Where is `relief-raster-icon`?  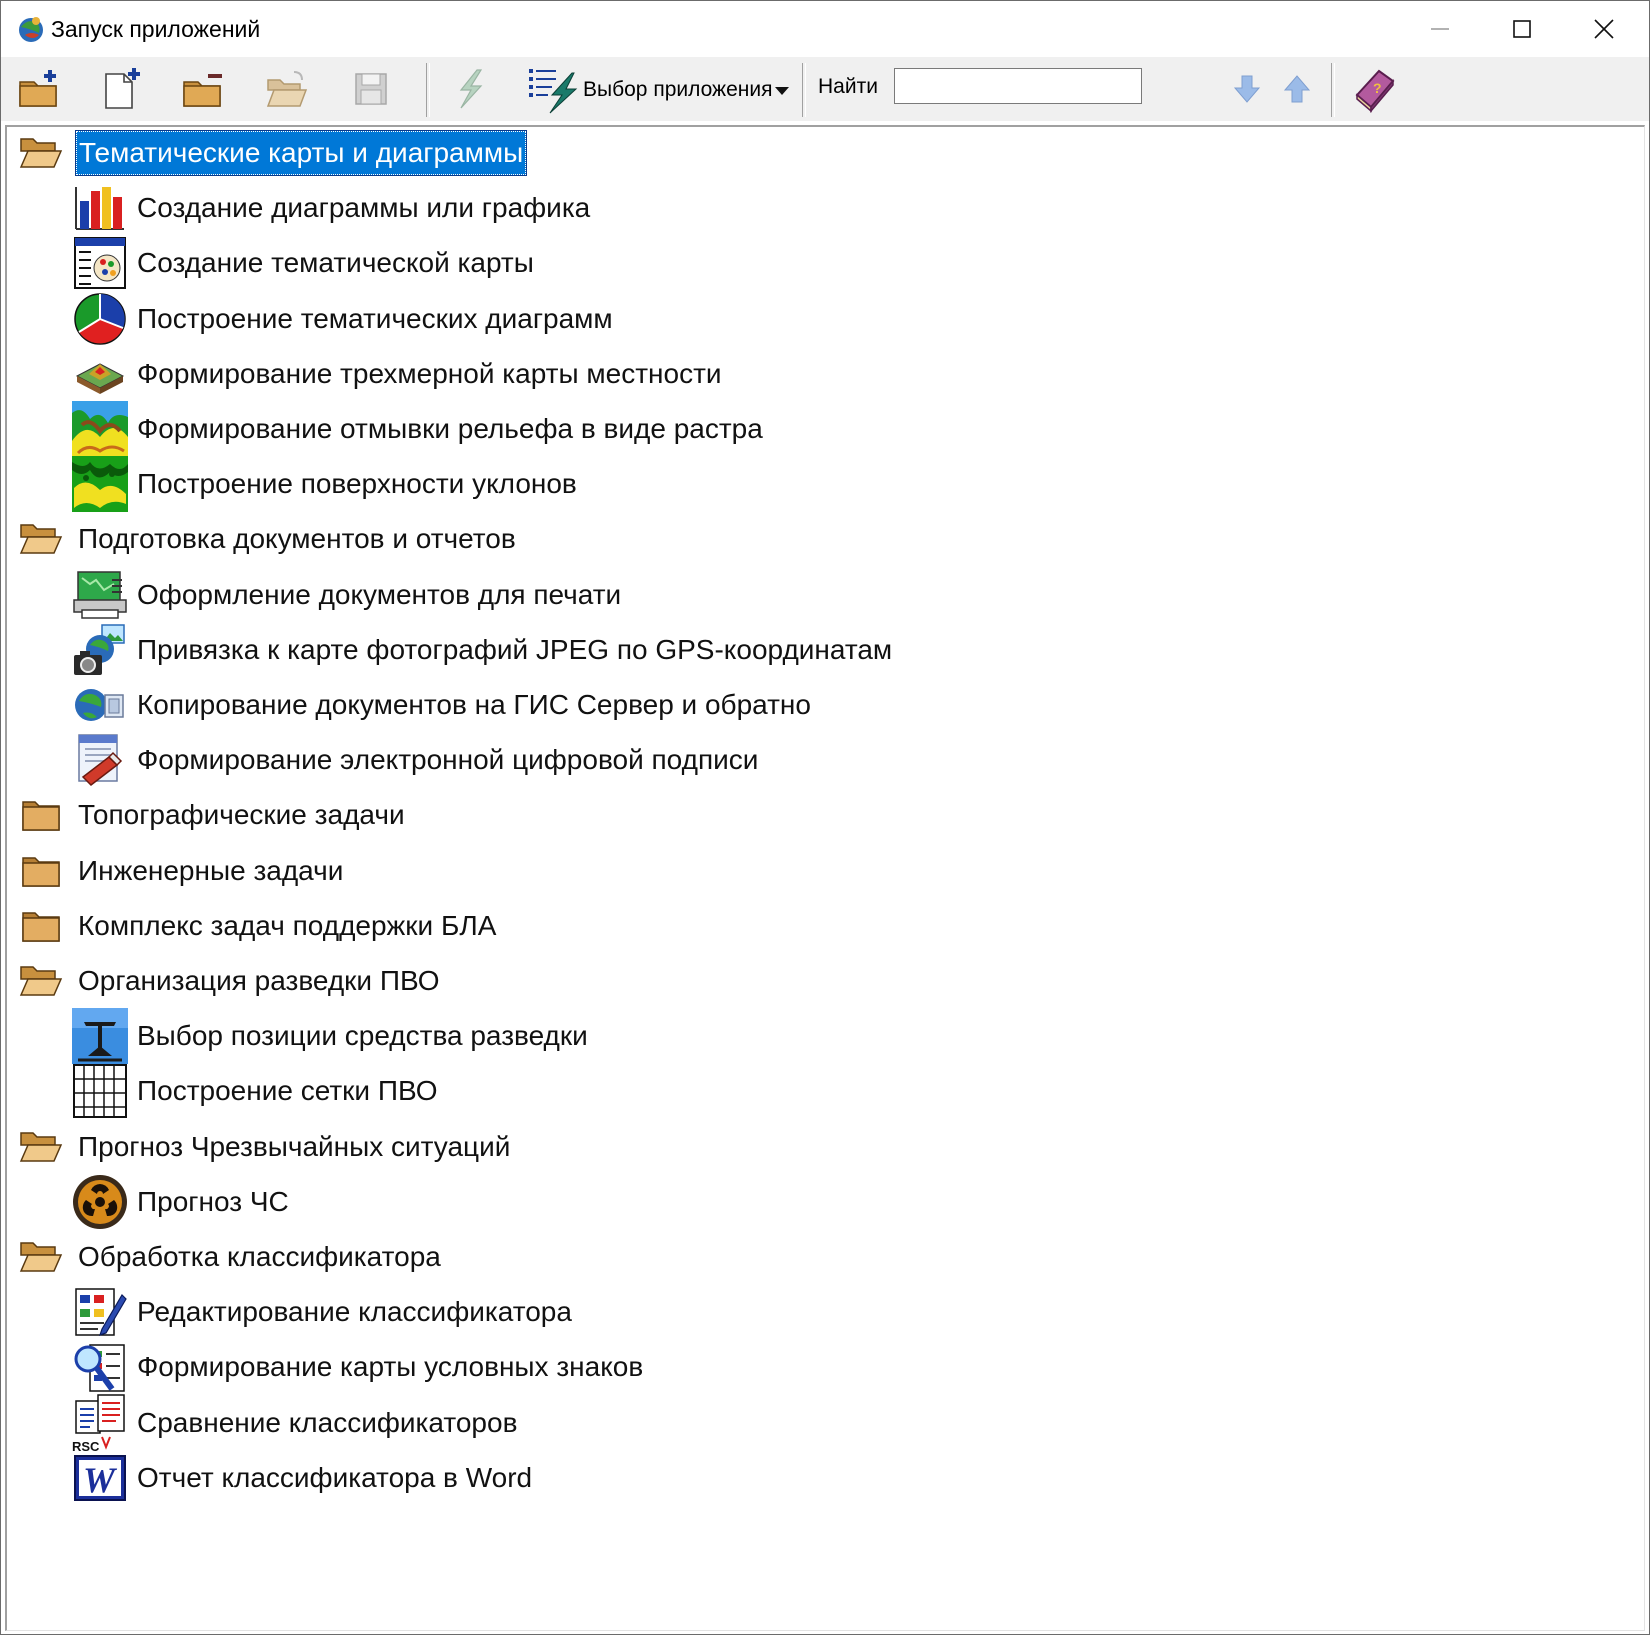
relief-raster-icon is located at coordinates (100, 429).